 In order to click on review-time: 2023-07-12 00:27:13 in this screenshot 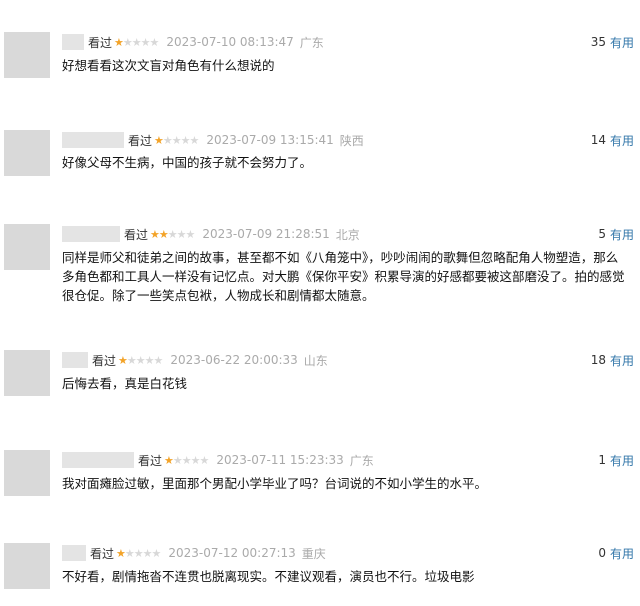, I will do `click(232, 553)`.